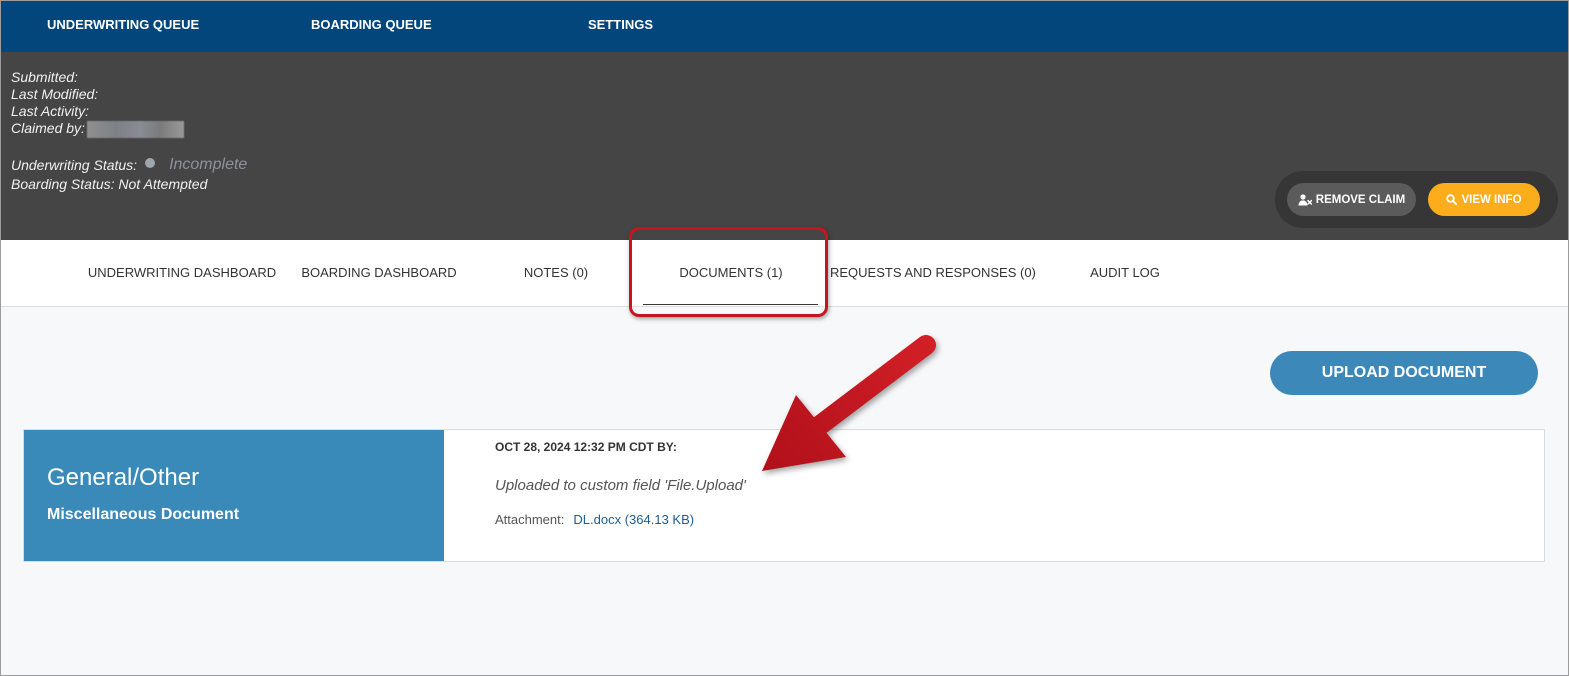  What do you see at coordinates (1360, 199) in the screenshot?
I see `remove-claim-label: REMOVE CLAIM` at bounding box center [1360, 199].